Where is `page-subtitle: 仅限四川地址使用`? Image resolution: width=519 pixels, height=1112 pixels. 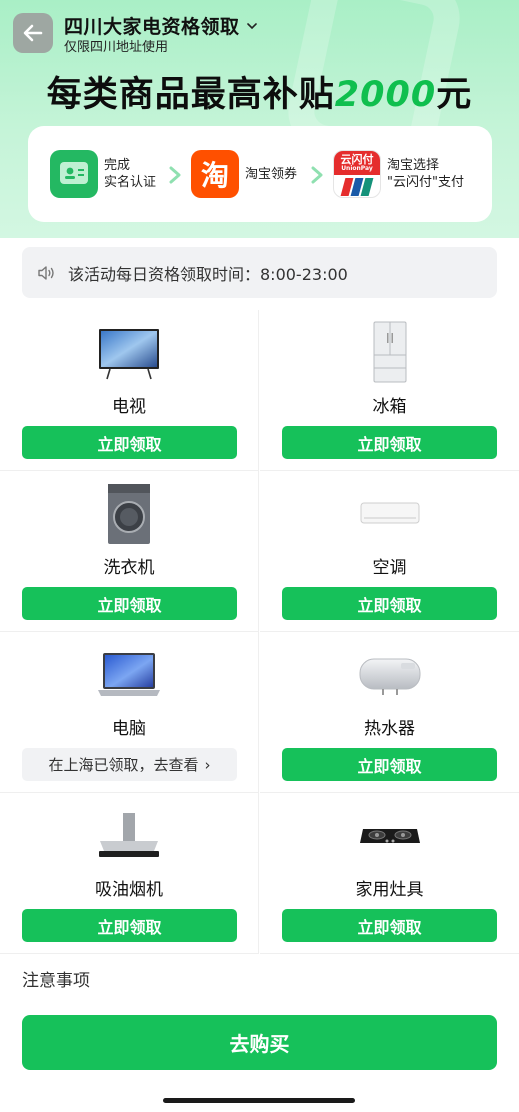
page-subtitle: 仅限四川地址使用 is located at coordinates (116, 47).